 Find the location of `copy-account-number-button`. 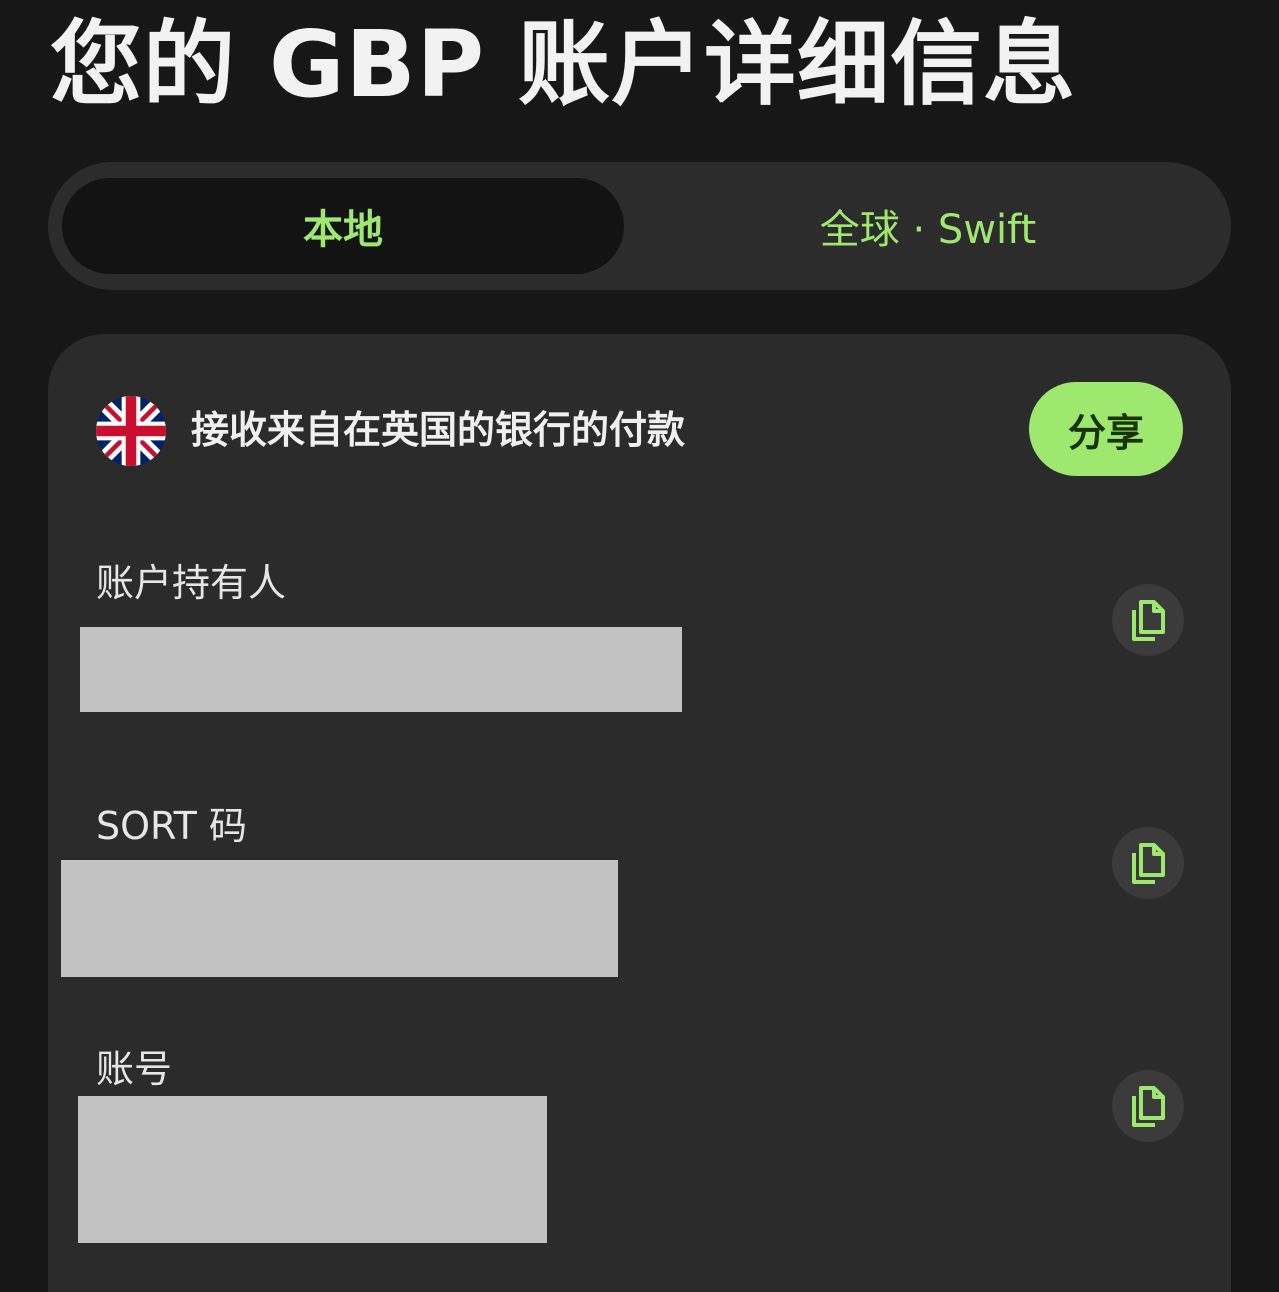

copy-account-number-button is located at coordinates (1148, 1106).